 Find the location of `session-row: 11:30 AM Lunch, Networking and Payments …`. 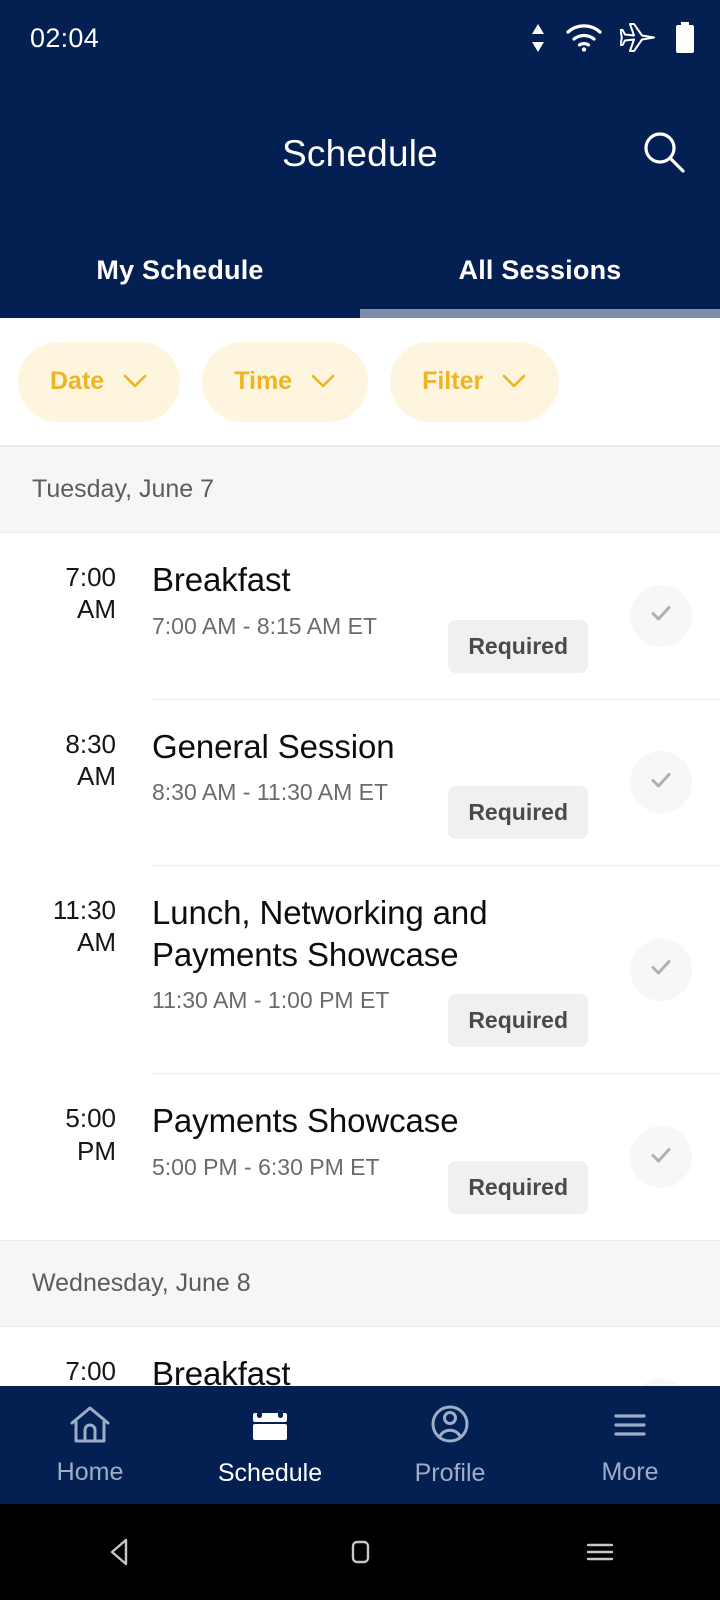

session-row: 11:30 AM Lunch, Networking and Payments … is located at coordinates (360, 970).